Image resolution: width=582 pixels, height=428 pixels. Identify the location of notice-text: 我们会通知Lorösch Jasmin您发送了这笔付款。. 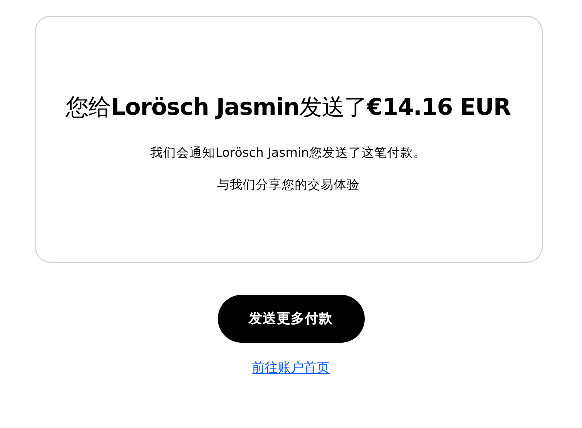
(288, 153).